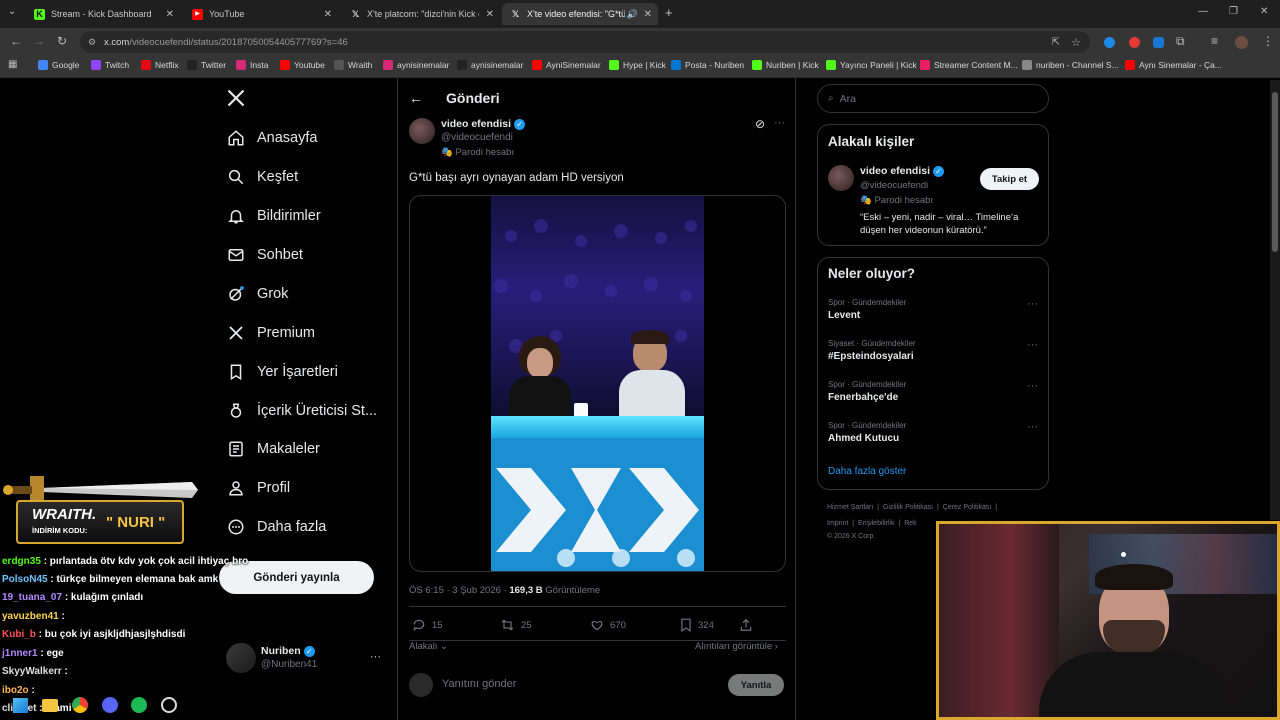 Image resolution: width=1280 pixels, height=720 pixels. Describe the element at coordinates (637, 65) in the screenshot. I see `bookmark-item: Hype | Kick` at that location.